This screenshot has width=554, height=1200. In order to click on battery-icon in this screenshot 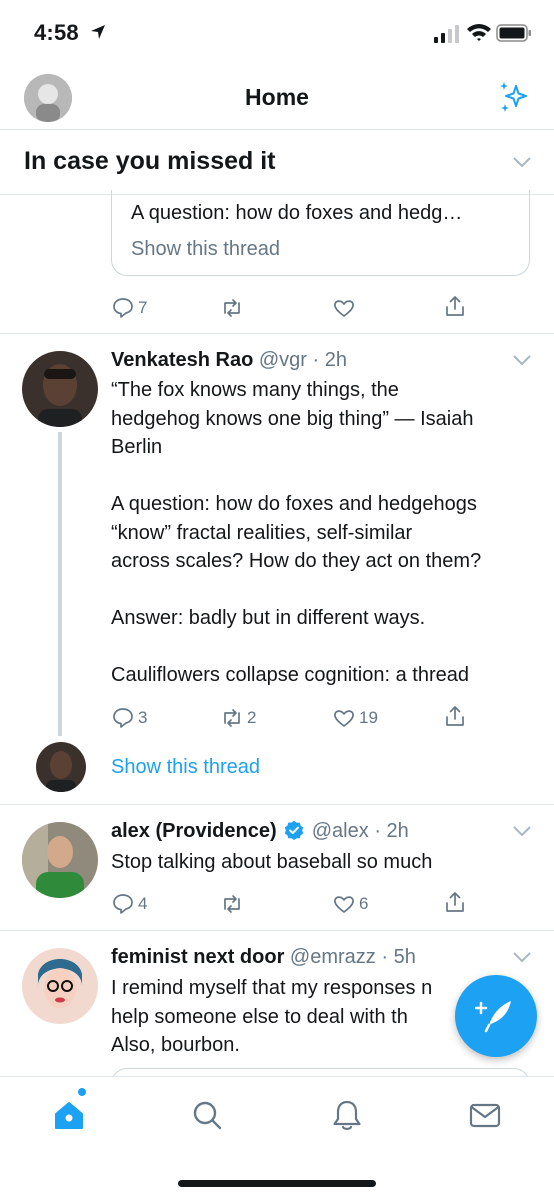, I will do `click(513, 33)`.